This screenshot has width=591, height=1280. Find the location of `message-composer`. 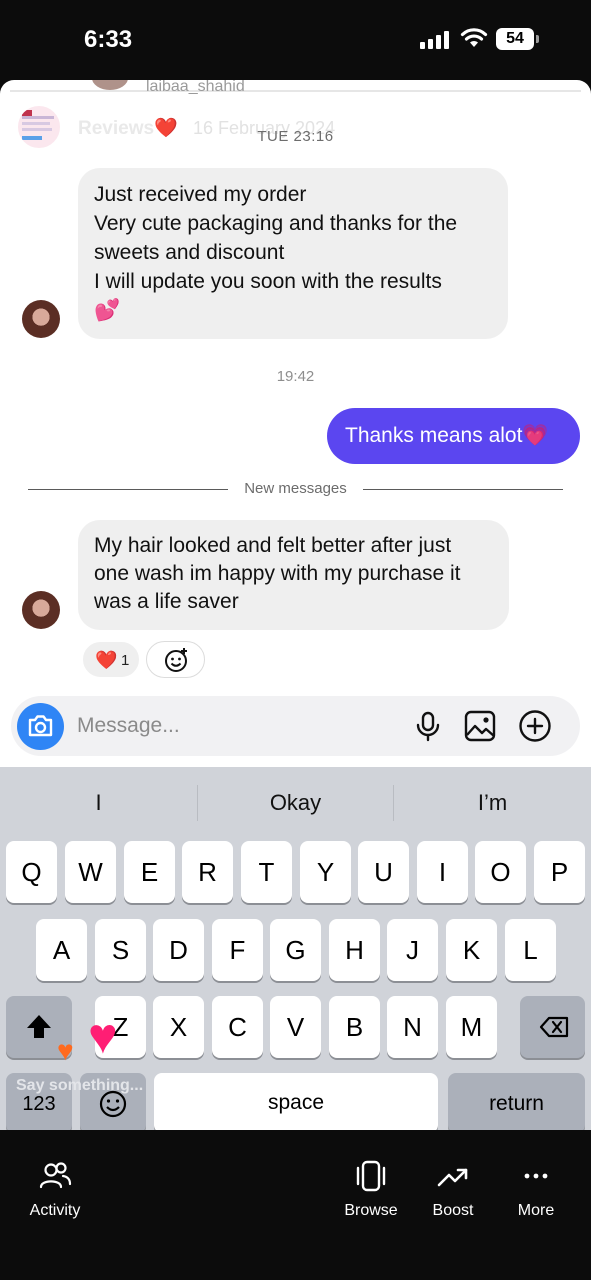

message-composer is located at coordinates (295, 726).